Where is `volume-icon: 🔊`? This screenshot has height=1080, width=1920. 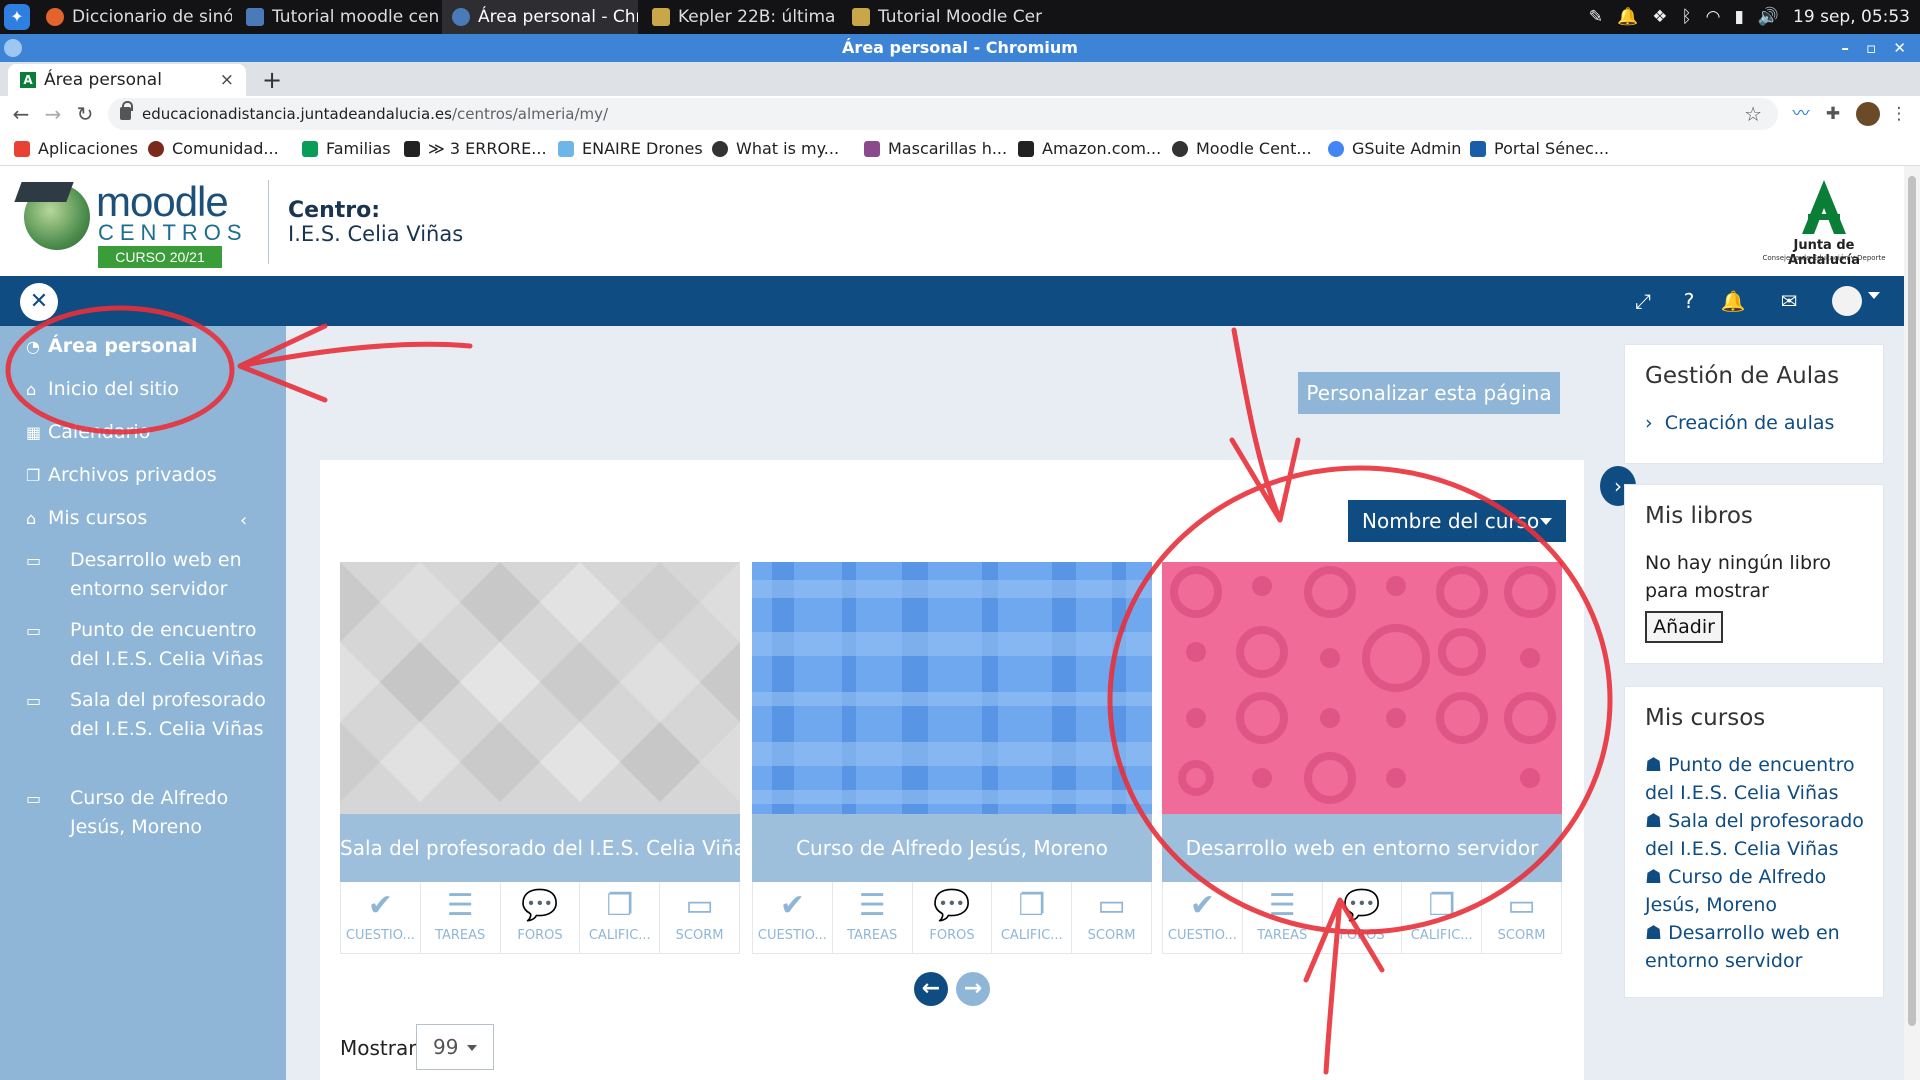 volume-icon: 🔊 is located at coordinates (1768, 17).